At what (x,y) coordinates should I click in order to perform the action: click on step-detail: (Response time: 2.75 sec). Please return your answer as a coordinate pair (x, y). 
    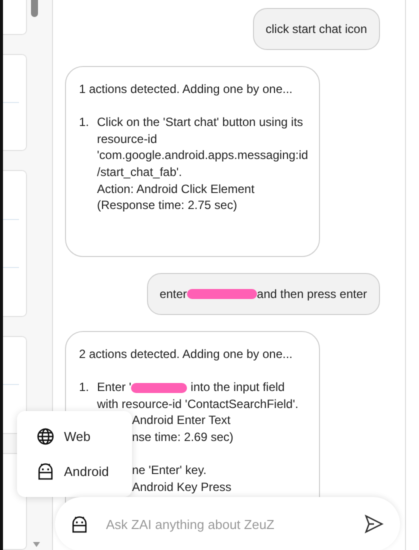
    Looking at the image, I should click on (167, 205).